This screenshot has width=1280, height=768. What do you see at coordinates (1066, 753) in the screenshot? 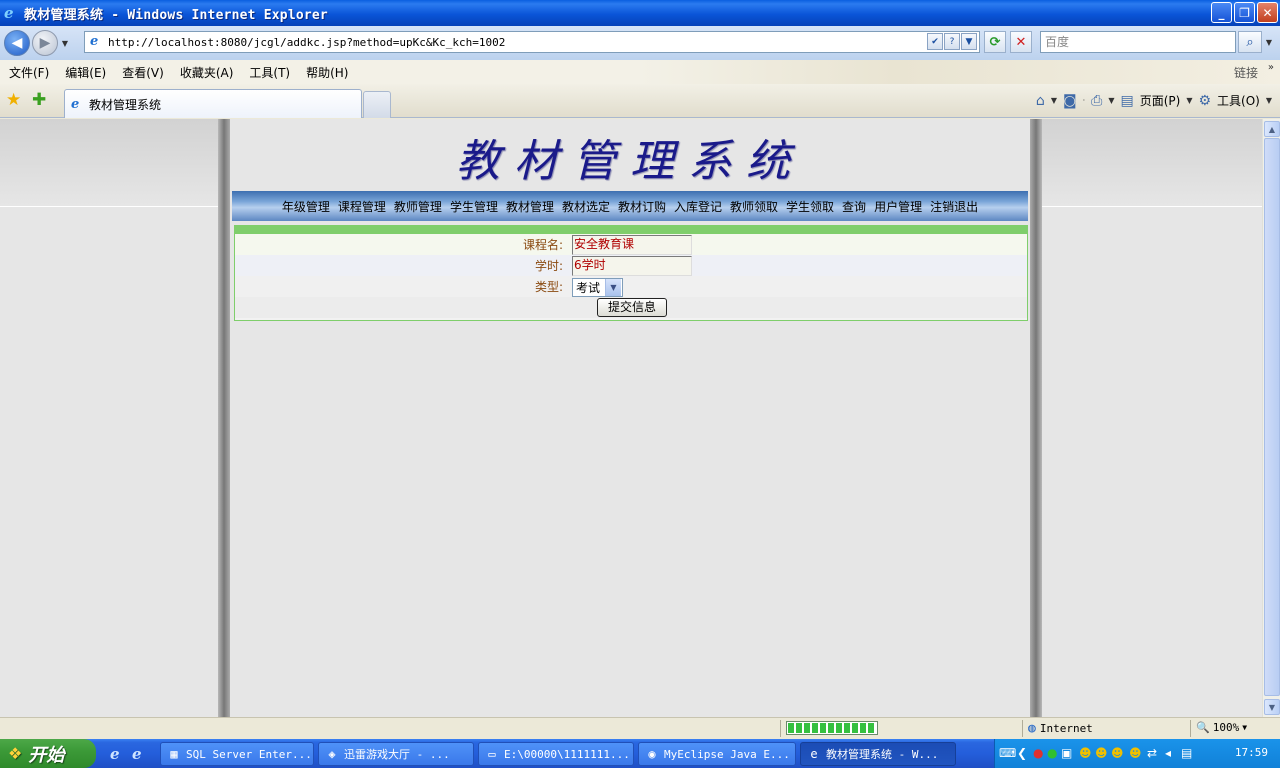
I see `app-tray-icon: ▣` at bounding box center [1066, 753].